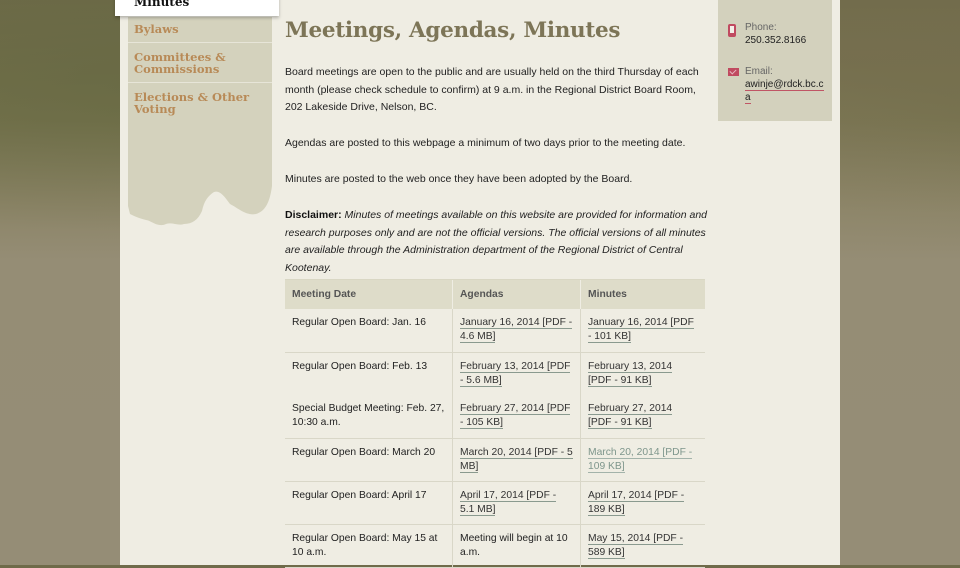 Image resolution: width=960 pixels, height=568 pixels. Describe the element at coordinates (775, 34) in the screenshot. I see `phone-info: Phone: 250.352.8166` at that location.